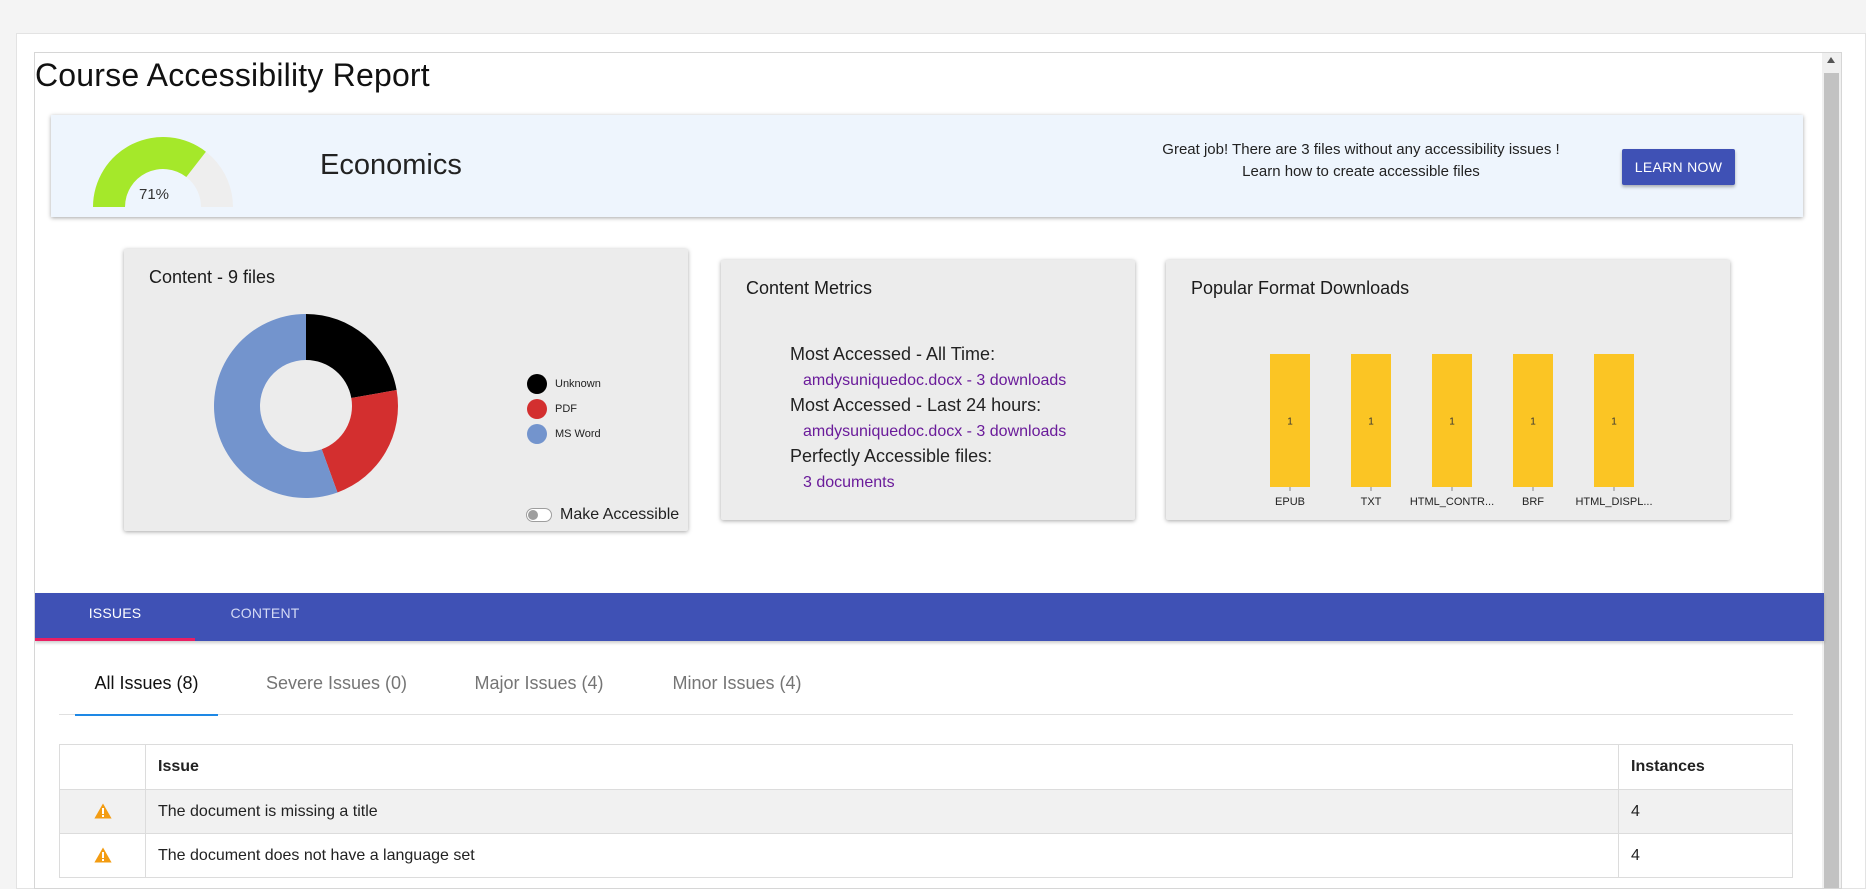 The image size is (1866, 889). Describe the element at coordinates (306, 406) in the screenshot. I see `content-donut-chart` at that location.